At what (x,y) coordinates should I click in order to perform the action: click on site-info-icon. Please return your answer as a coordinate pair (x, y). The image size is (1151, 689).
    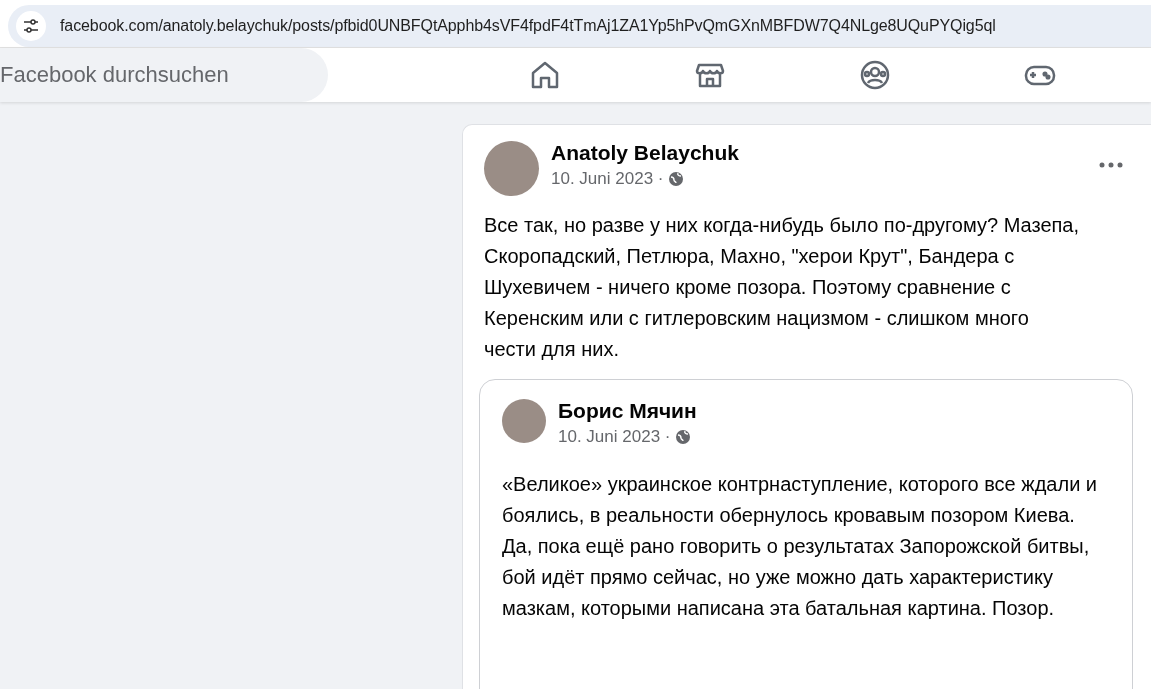
    Looking at the image, I should click on (31, 26).